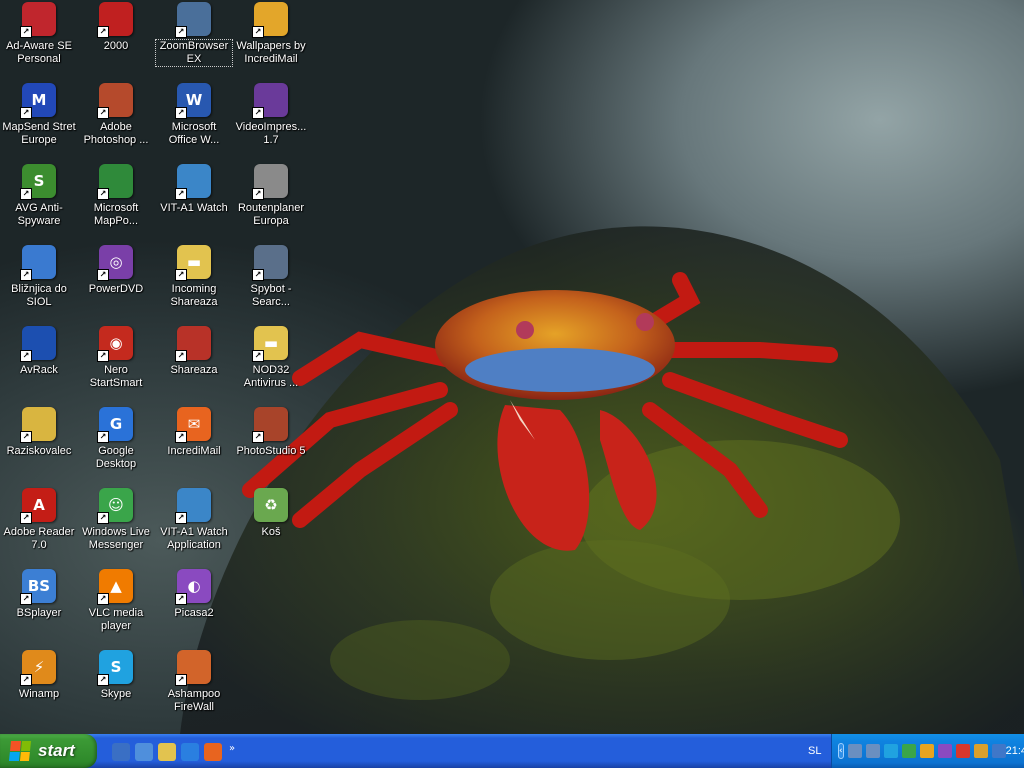  What do you see at coordinates (116, 439) in the screenshot?
I see `desktop-shortcut: G ↗ Google Desktop` at bounding box center [116, 439].